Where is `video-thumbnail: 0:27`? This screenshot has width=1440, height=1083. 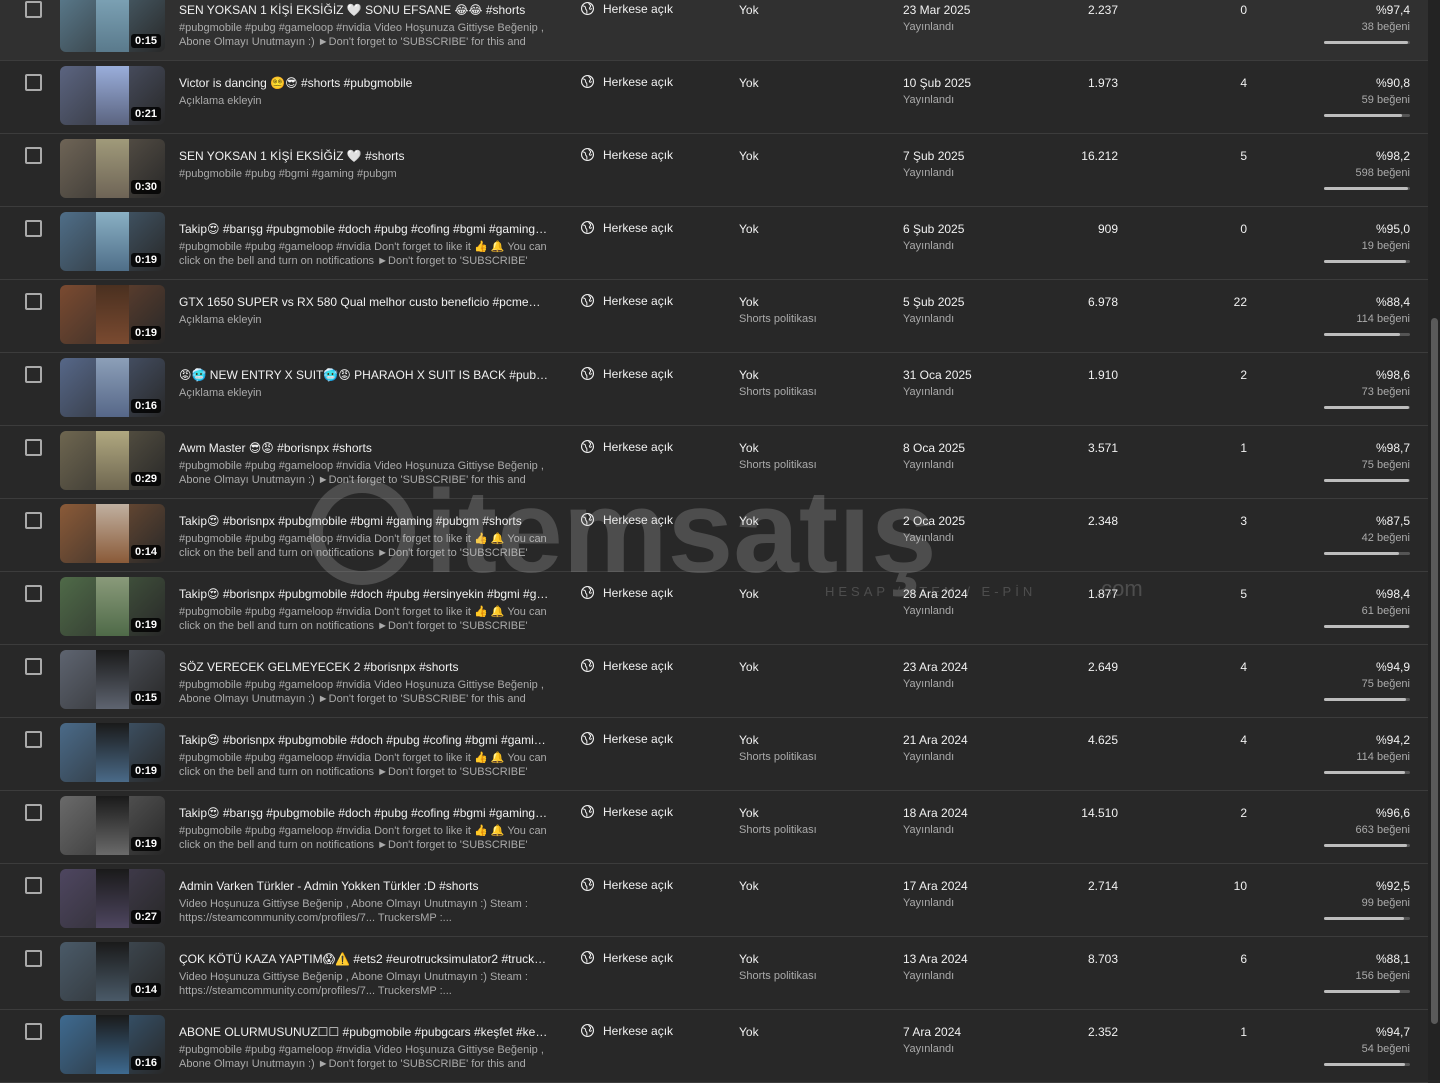 video-thumbnail: 0:27 is located at coordinates (112, 898).